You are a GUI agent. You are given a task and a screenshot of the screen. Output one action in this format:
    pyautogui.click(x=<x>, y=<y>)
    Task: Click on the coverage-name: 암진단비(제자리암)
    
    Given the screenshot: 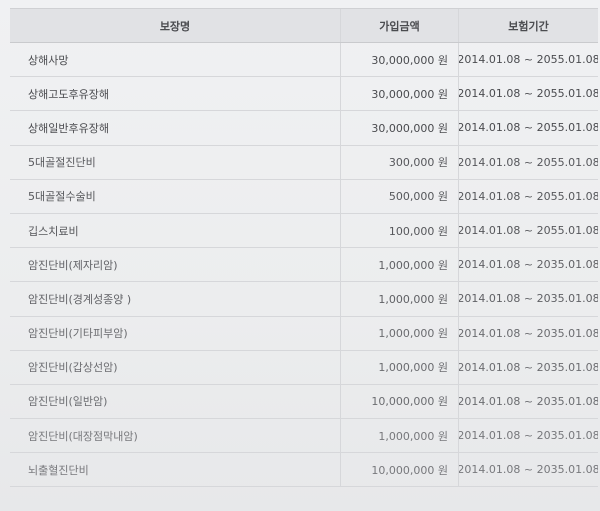 What is the action you would take?
    pyautogui.click(x=73, y=265)
    